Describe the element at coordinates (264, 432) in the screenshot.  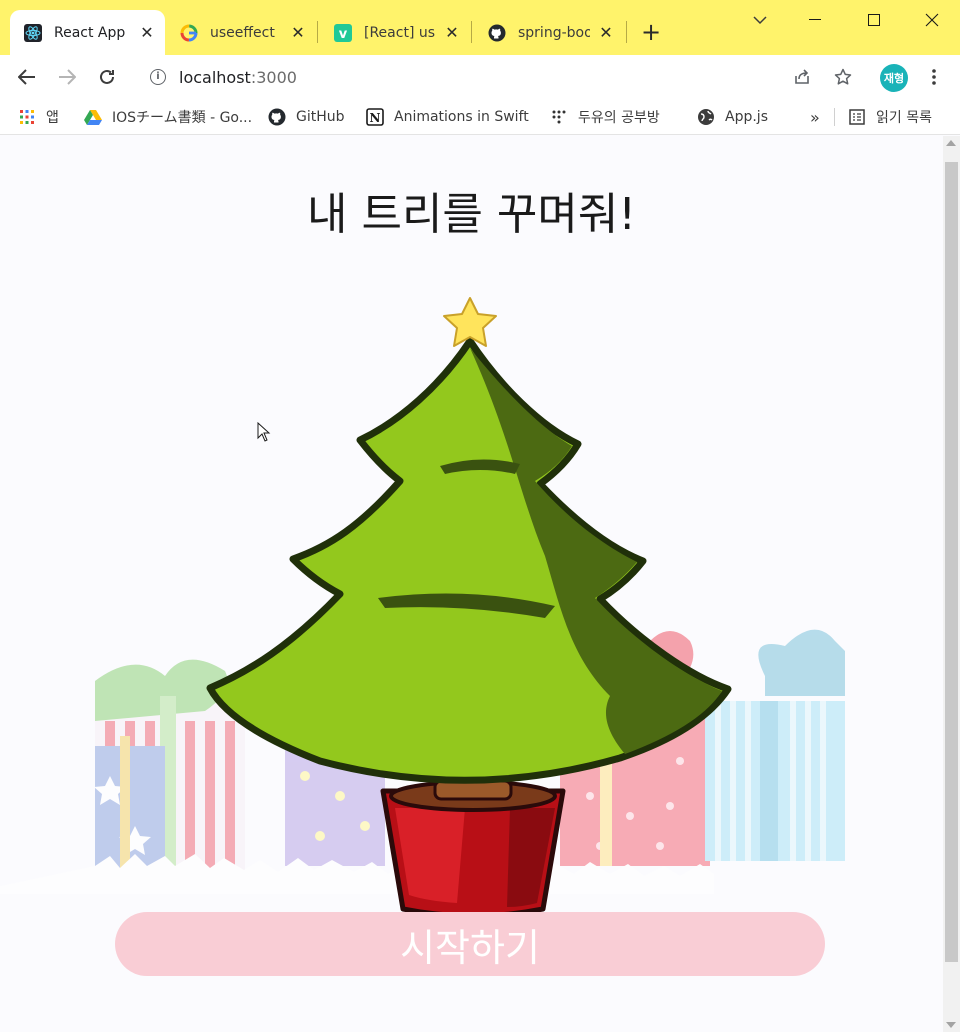
I see `mouse-cursor-icon` at that location.